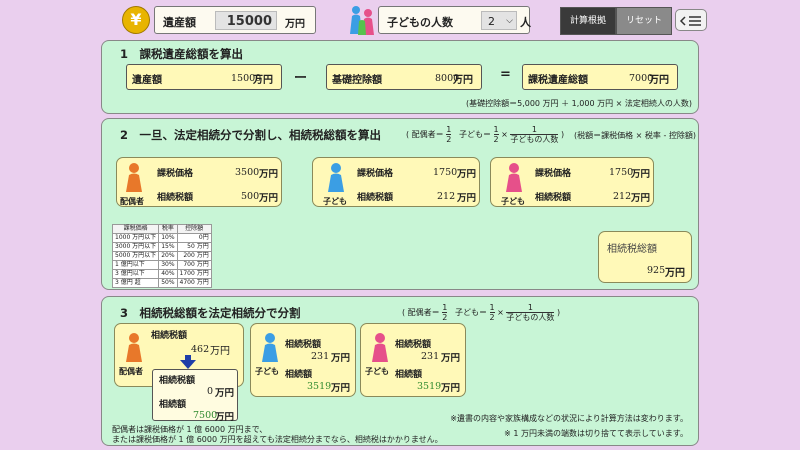 The width and height of the screenshot is (800, 450). I want to click on taxable-estate-box: 課税遺産総額 7000 万円, so click(600, 77).